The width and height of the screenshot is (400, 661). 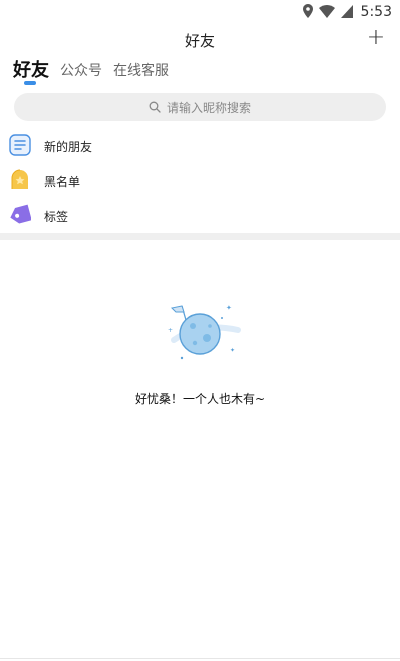 I want to click on search-placeholder: 请输入昵称搜索, so click(x=208, y=107).